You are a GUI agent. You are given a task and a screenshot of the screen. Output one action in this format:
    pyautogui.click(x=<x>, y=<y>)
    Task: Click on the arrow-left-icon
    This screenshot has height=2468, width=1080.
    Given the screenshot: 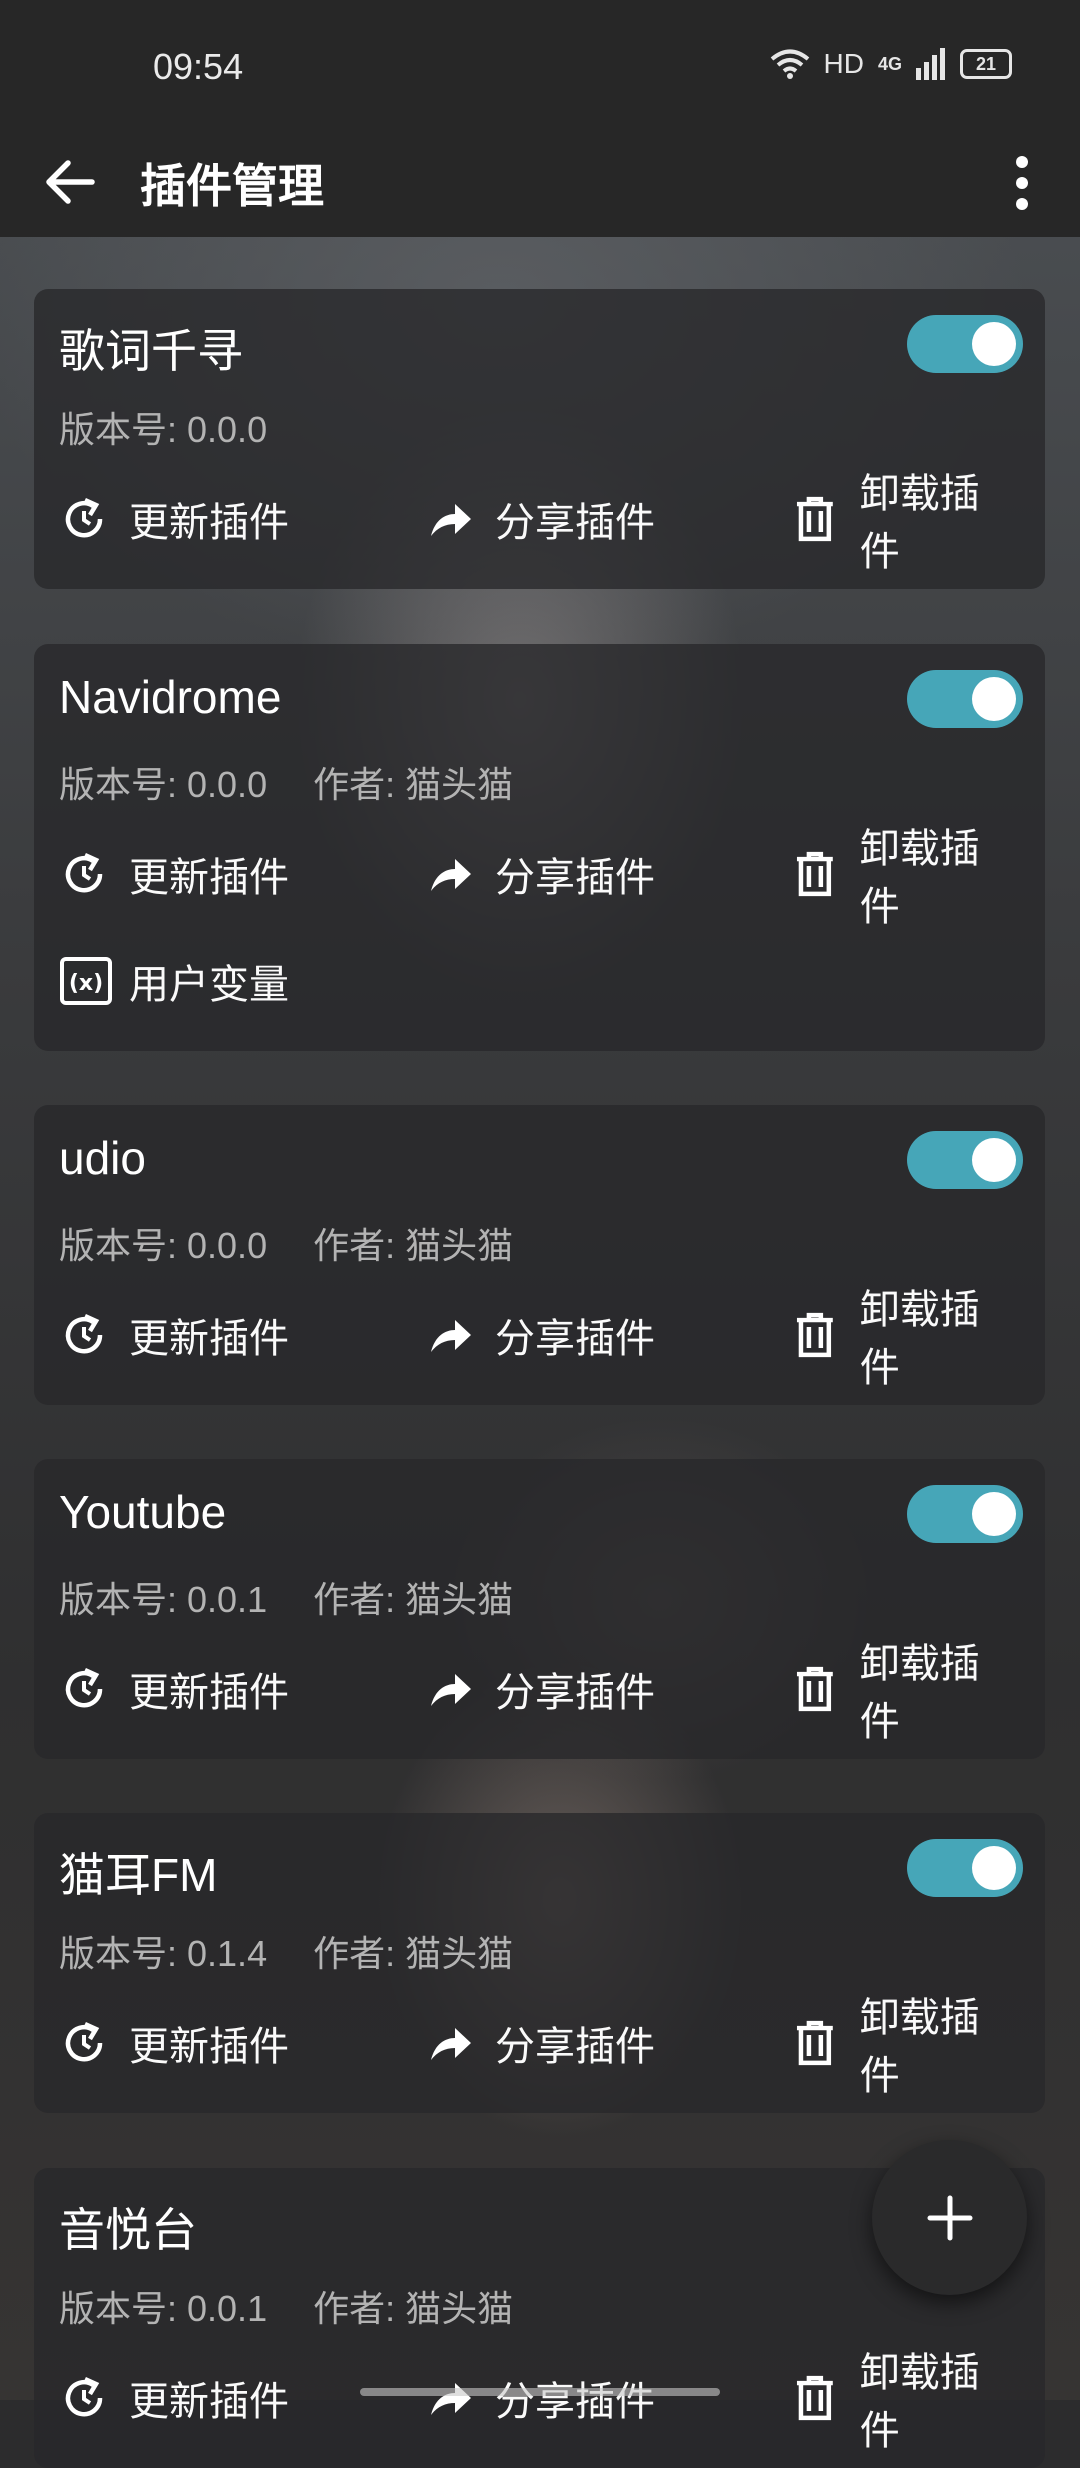 What is the action you would take?
    pyautogui.click(x=70, y=182)
    